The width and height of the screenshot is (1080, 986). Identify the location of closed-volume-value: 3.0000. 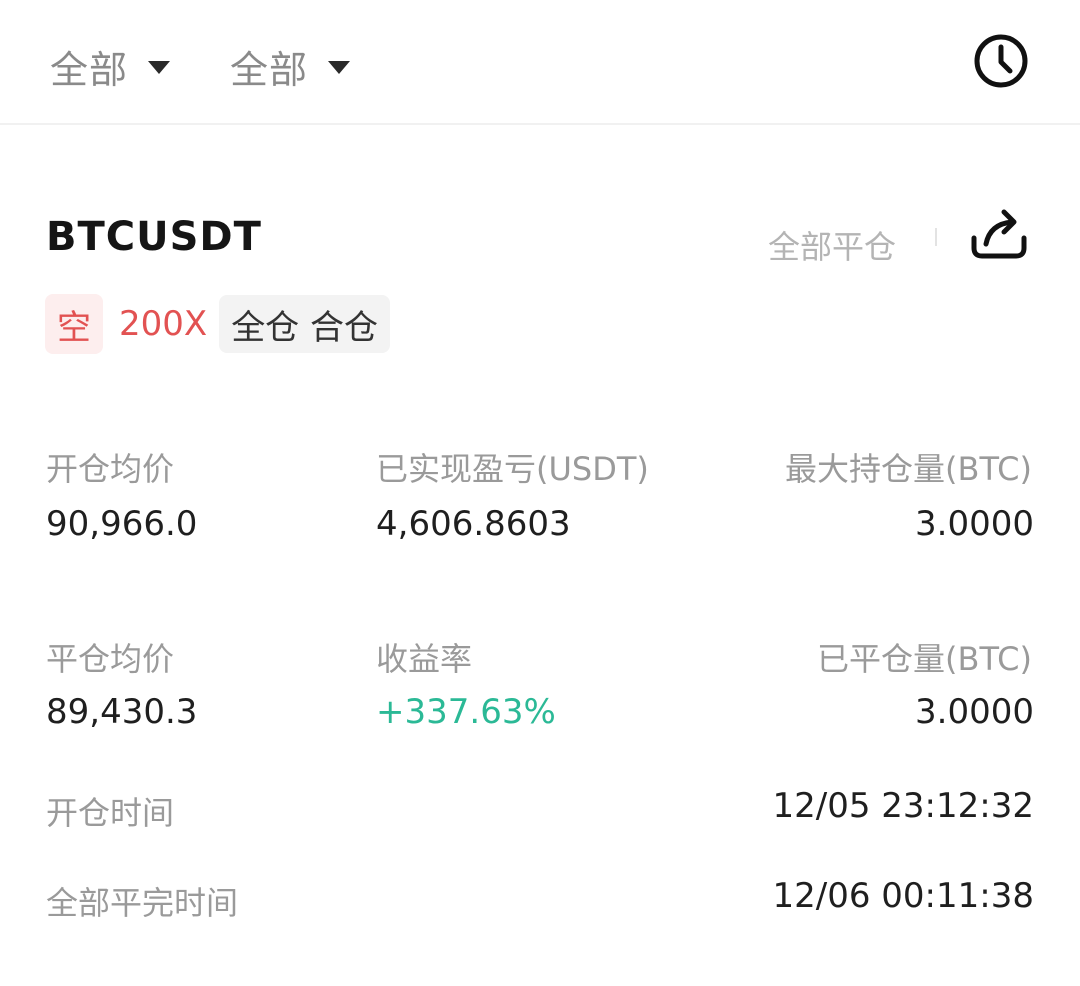
(974, 712).